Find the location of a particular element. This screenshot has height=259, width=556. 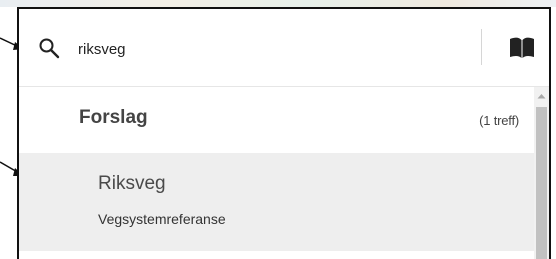

list-item is located at coordinates (276, 255).